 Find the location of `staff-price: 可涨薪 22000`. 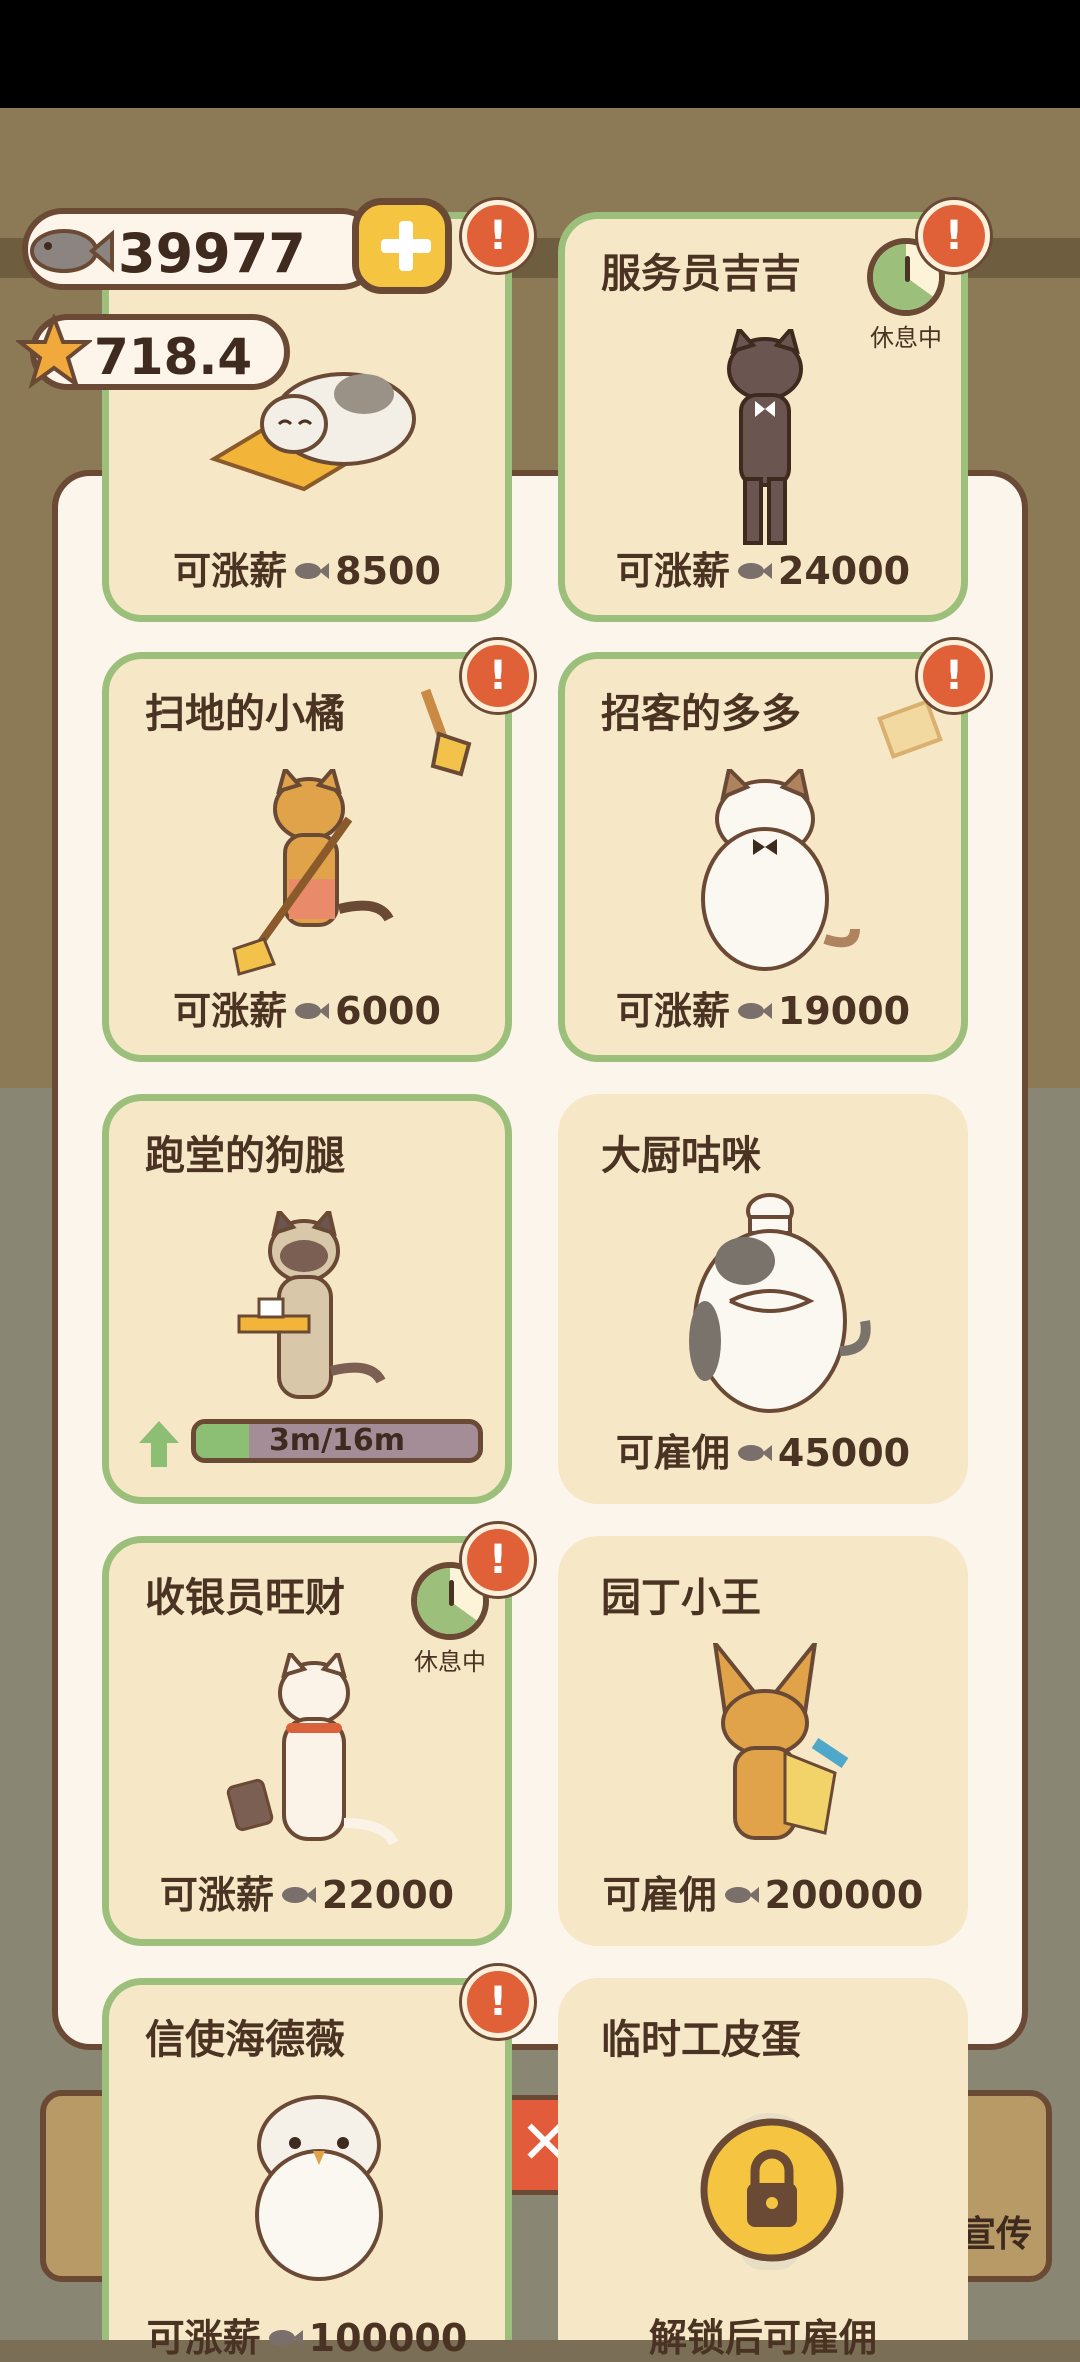

staff-price: 可涨薪 22000 is located at coordinates (307, 1895).